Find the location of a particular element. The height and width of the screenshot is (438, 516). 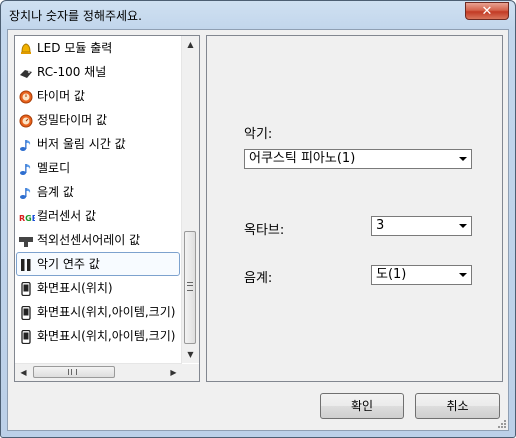

list-item-label: 정밀타이머 값 is located at coordinates (72, 120).